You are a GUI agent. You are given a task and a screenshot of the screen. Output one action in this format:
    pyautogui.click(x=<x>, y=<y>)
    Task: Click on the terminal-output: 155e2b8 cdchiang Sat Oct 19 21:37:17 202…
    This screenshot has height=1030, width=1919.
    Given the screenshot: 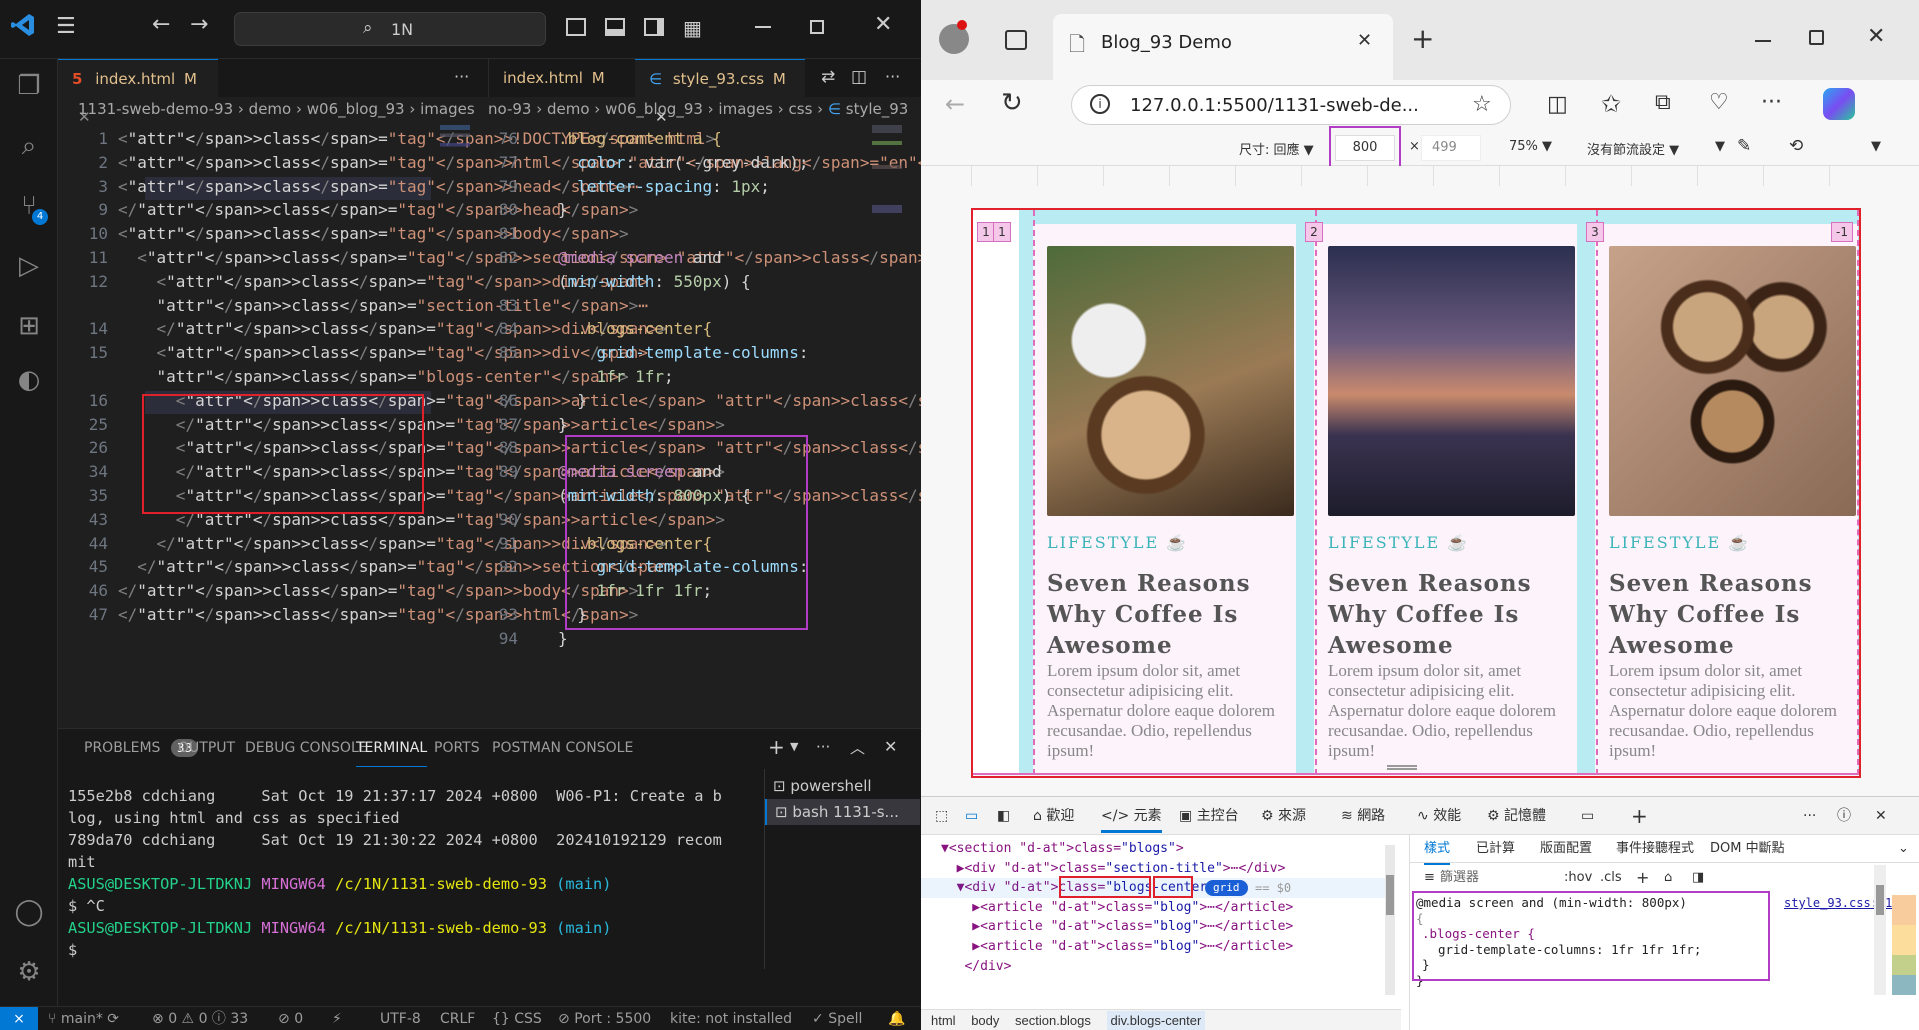 What is the action you would take?
    pyautogui.click(x=418, y=873)
    